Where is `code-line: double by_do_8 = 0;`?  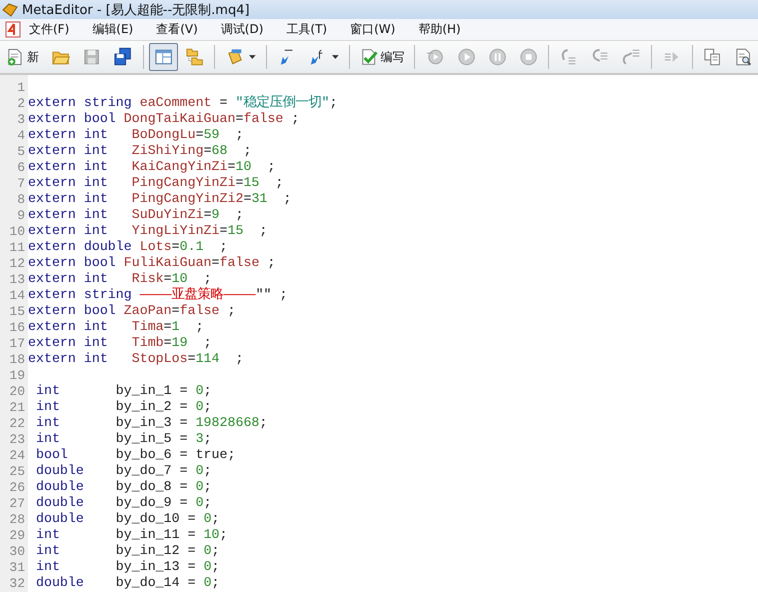 code-line: double by_do_8 = 0; is located at coordinates (123, 487).